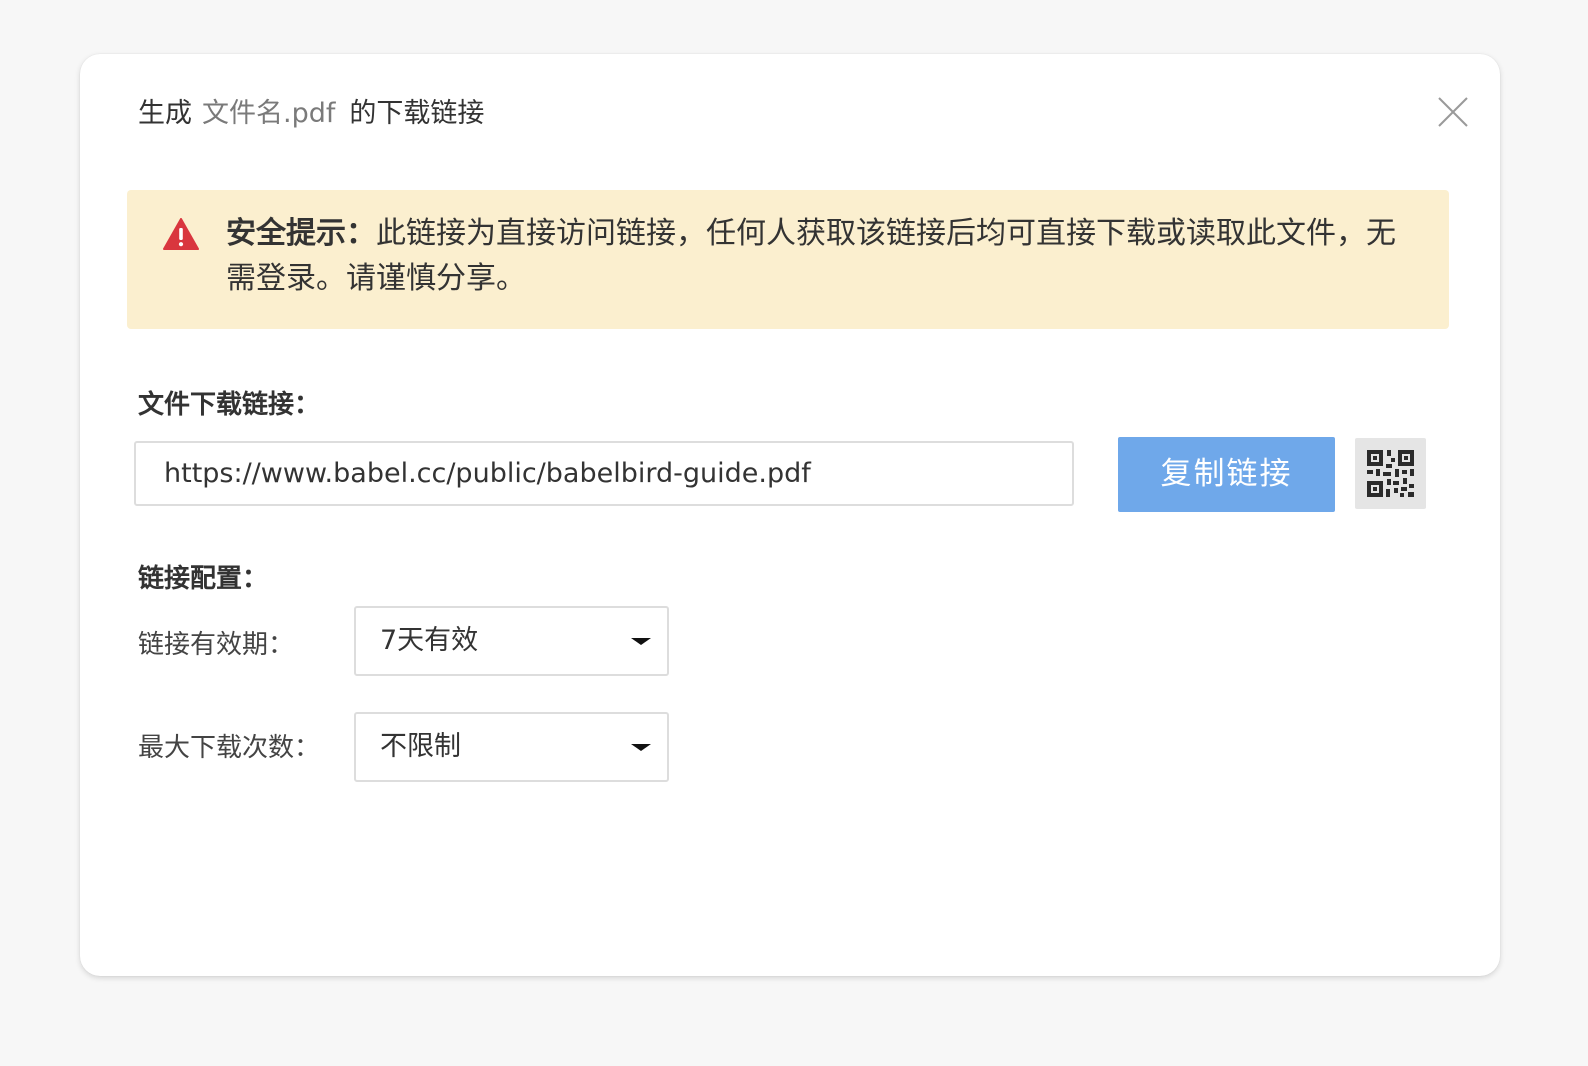  What do you see at coordinates (301, 233) in the screenshot?
I see `warning-label: 安全提示：` at bounding box center [301, 233].